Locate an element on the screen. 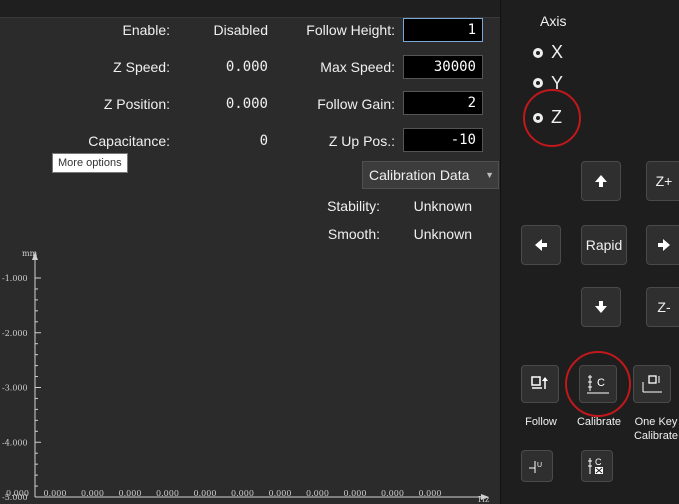 The width and height of the screenshot is (679, 504). follow-button is located at coordinates (540, 384).